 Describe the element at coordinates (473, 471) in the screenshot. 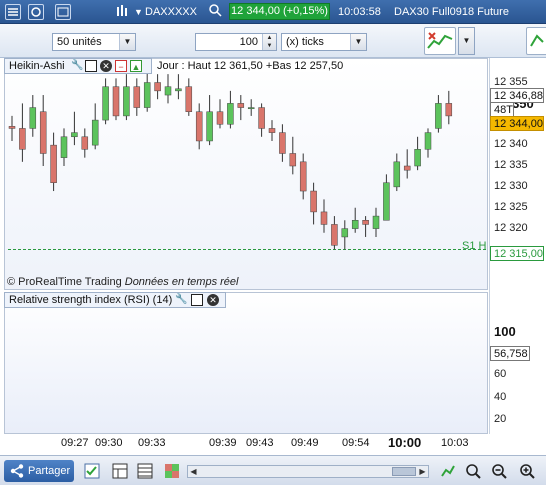

I see `zoom-move-icon` at that location.